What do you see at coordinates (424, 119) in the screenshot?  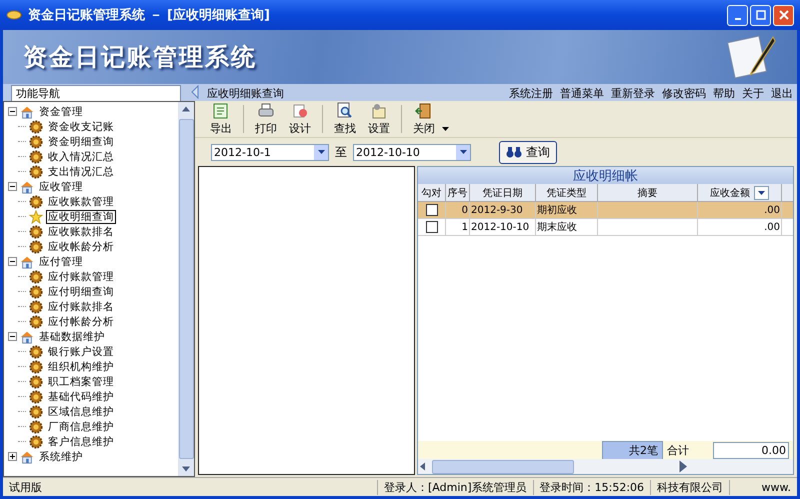 I see `toolbar-button: 关闭` at bounding box center [424, 119].